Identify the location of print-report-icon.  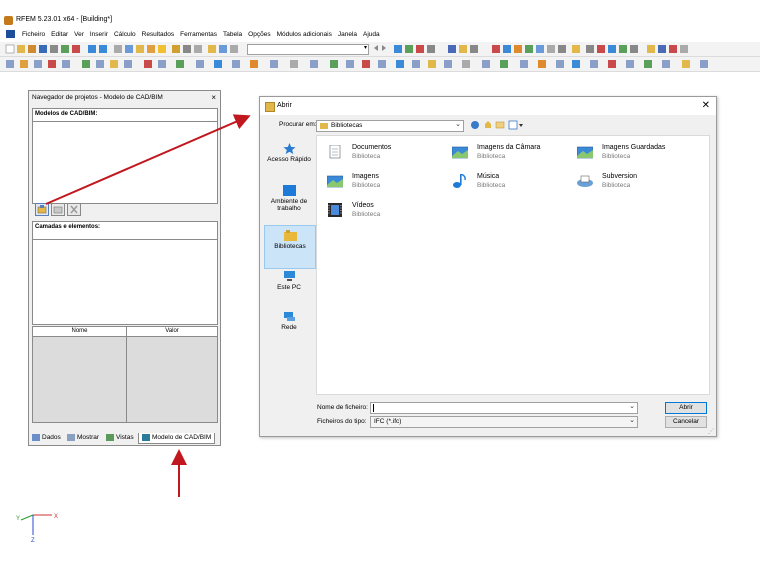
(76, 49).